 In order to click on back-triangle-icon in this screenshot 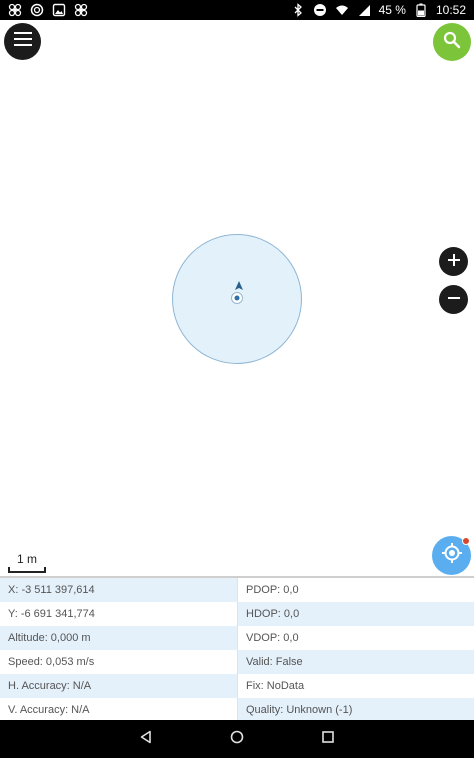, I will do `click(146, 739)`.